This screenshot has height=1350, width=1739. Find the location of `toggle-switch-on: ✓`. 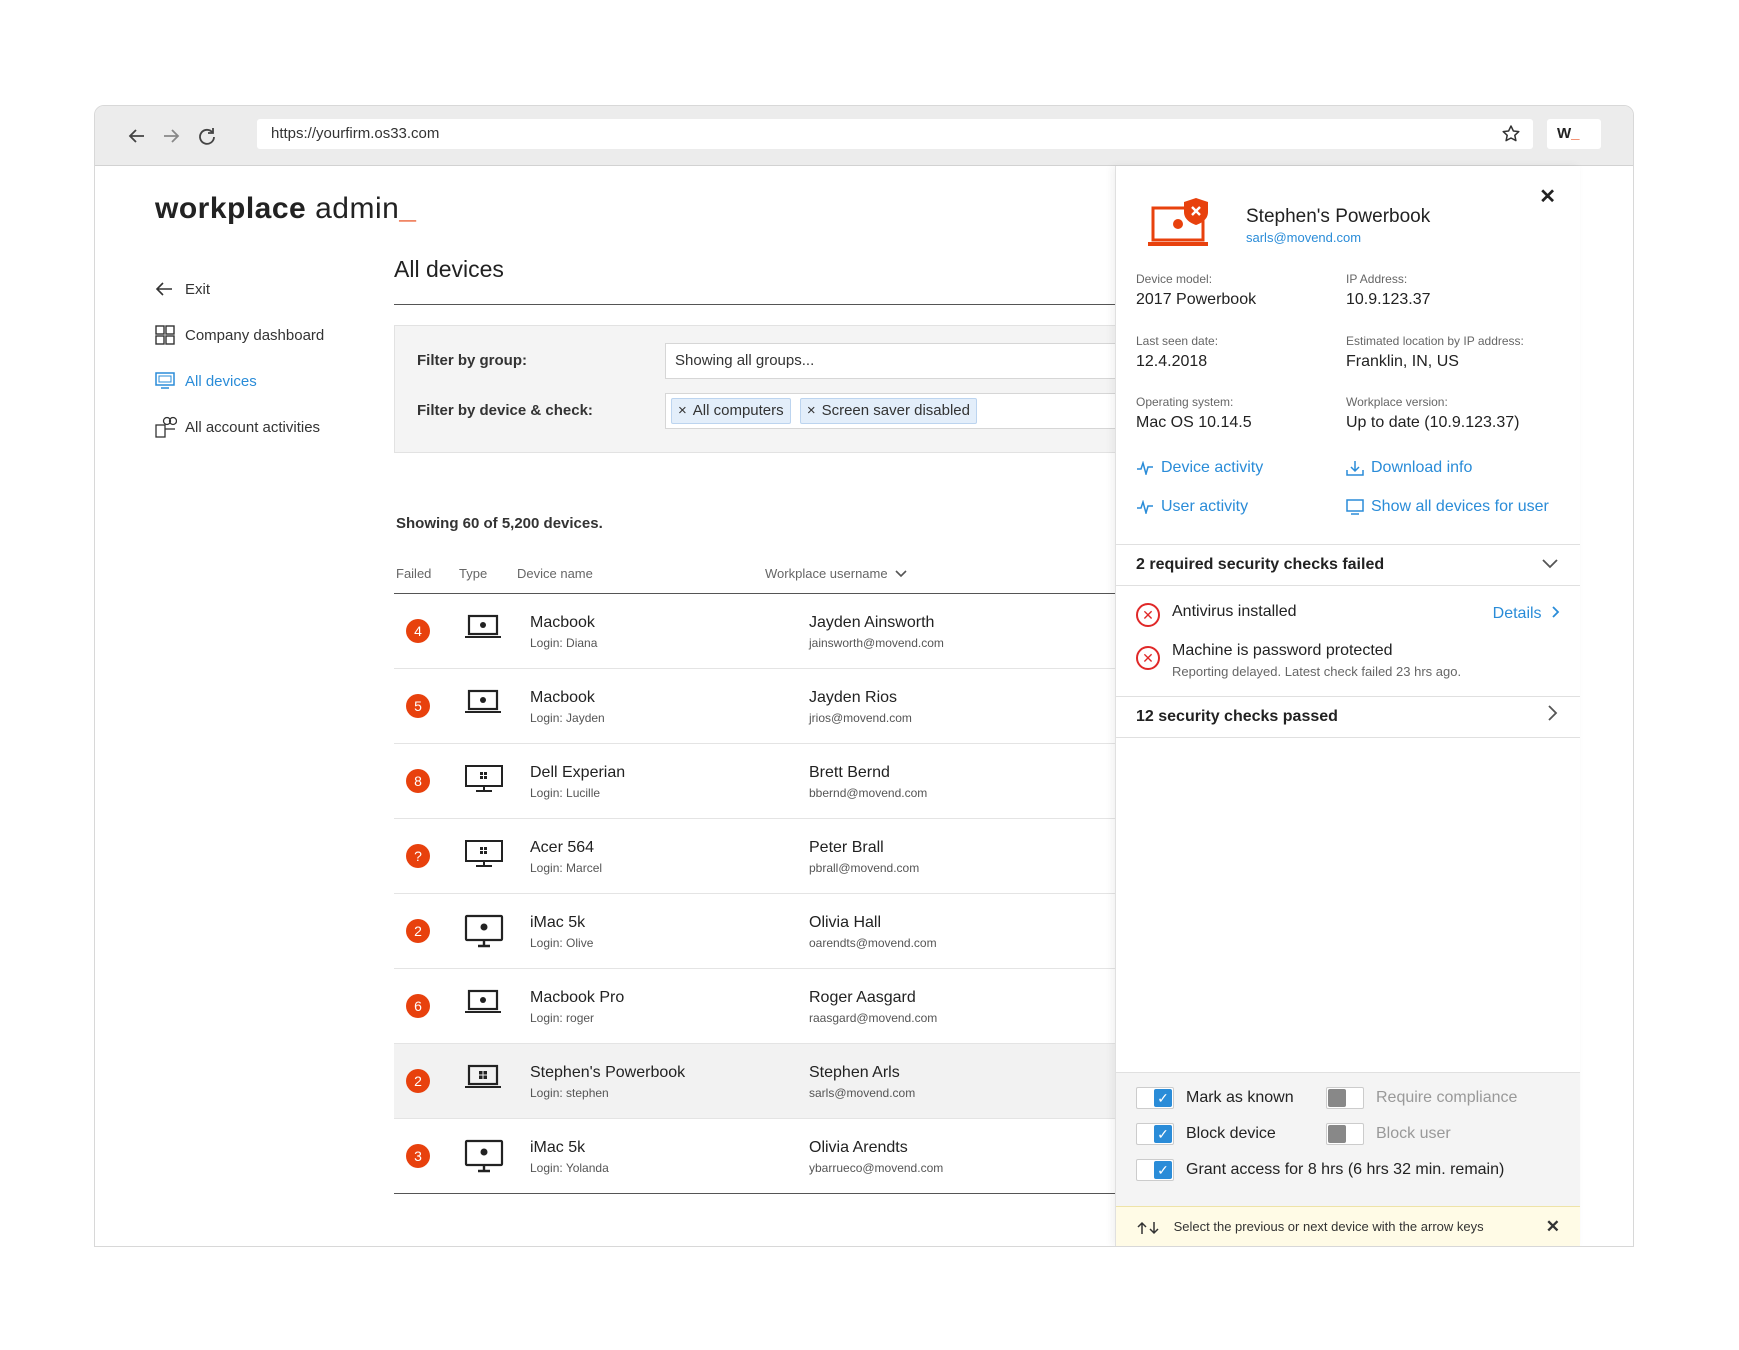

toggle-switch-on: ✓ is located at coordinates (1155, 1098).